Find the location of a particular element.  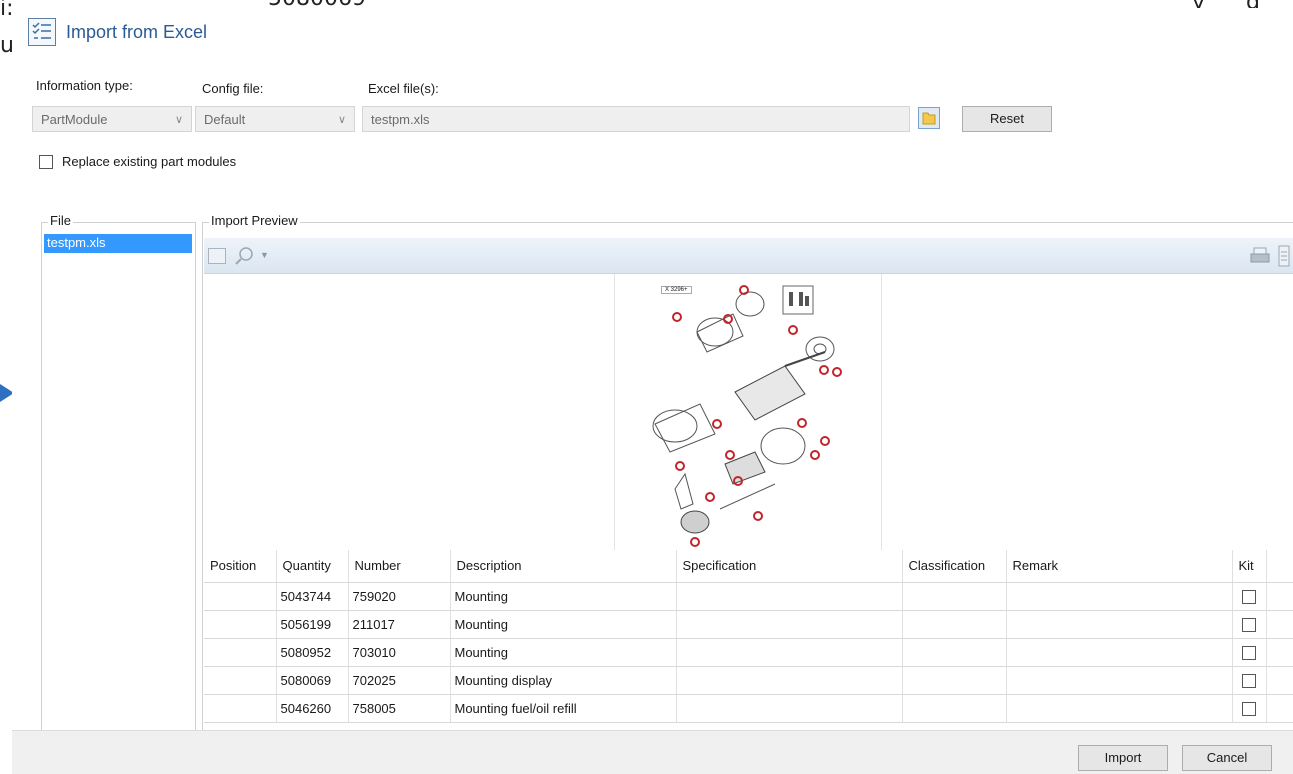

dialog-footer: Import Cancel is located at coordinates (652, 752).